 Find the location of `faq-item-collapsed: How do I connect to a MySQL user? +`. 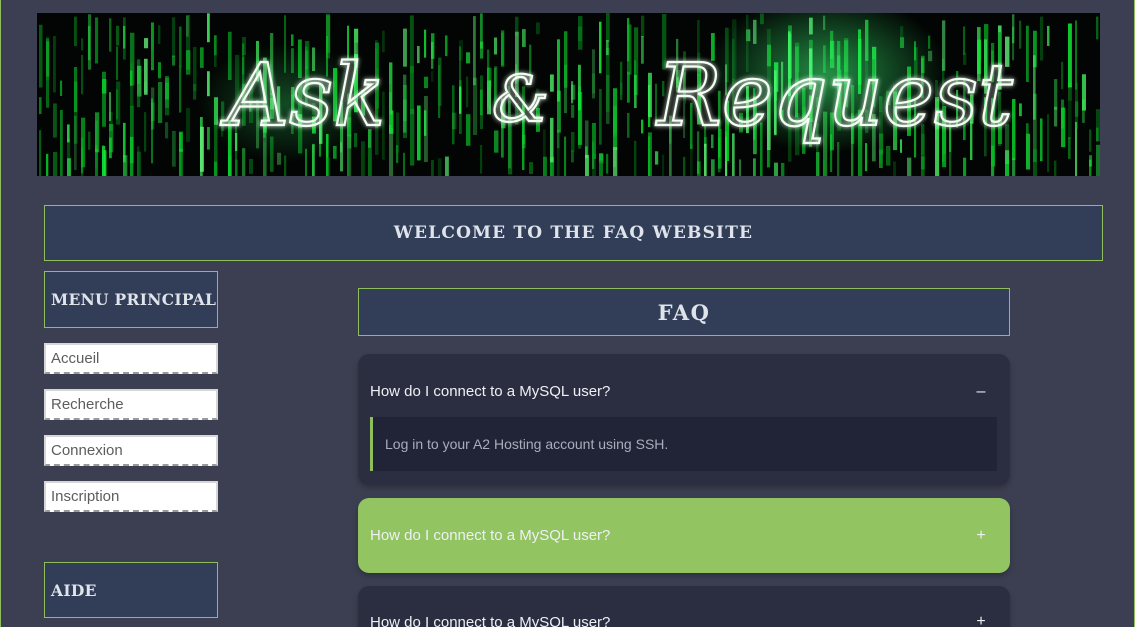

faq-item-collapsed: How do I connect to a MySQL user? + is located at coordinates (684, 606).